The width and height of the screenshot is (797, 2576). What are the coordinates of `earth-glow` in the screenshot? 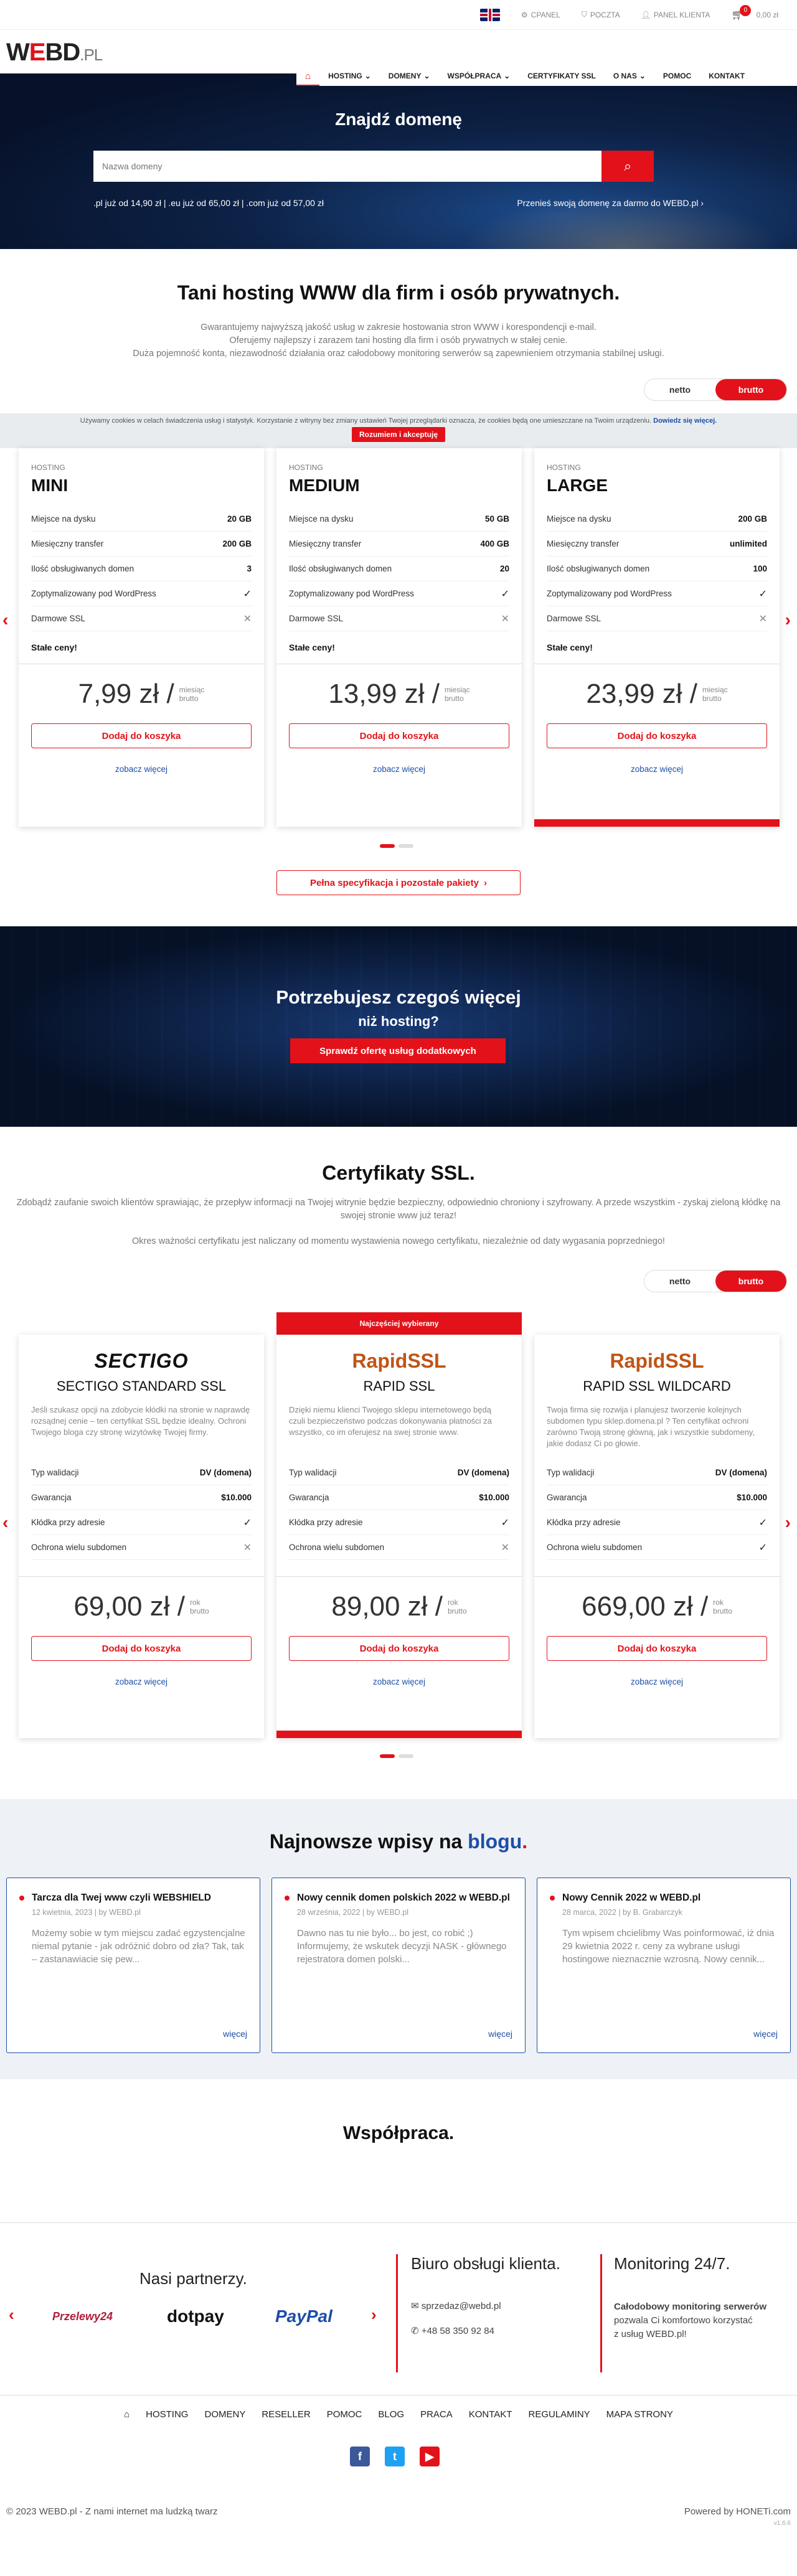 It's located at (617, 217).